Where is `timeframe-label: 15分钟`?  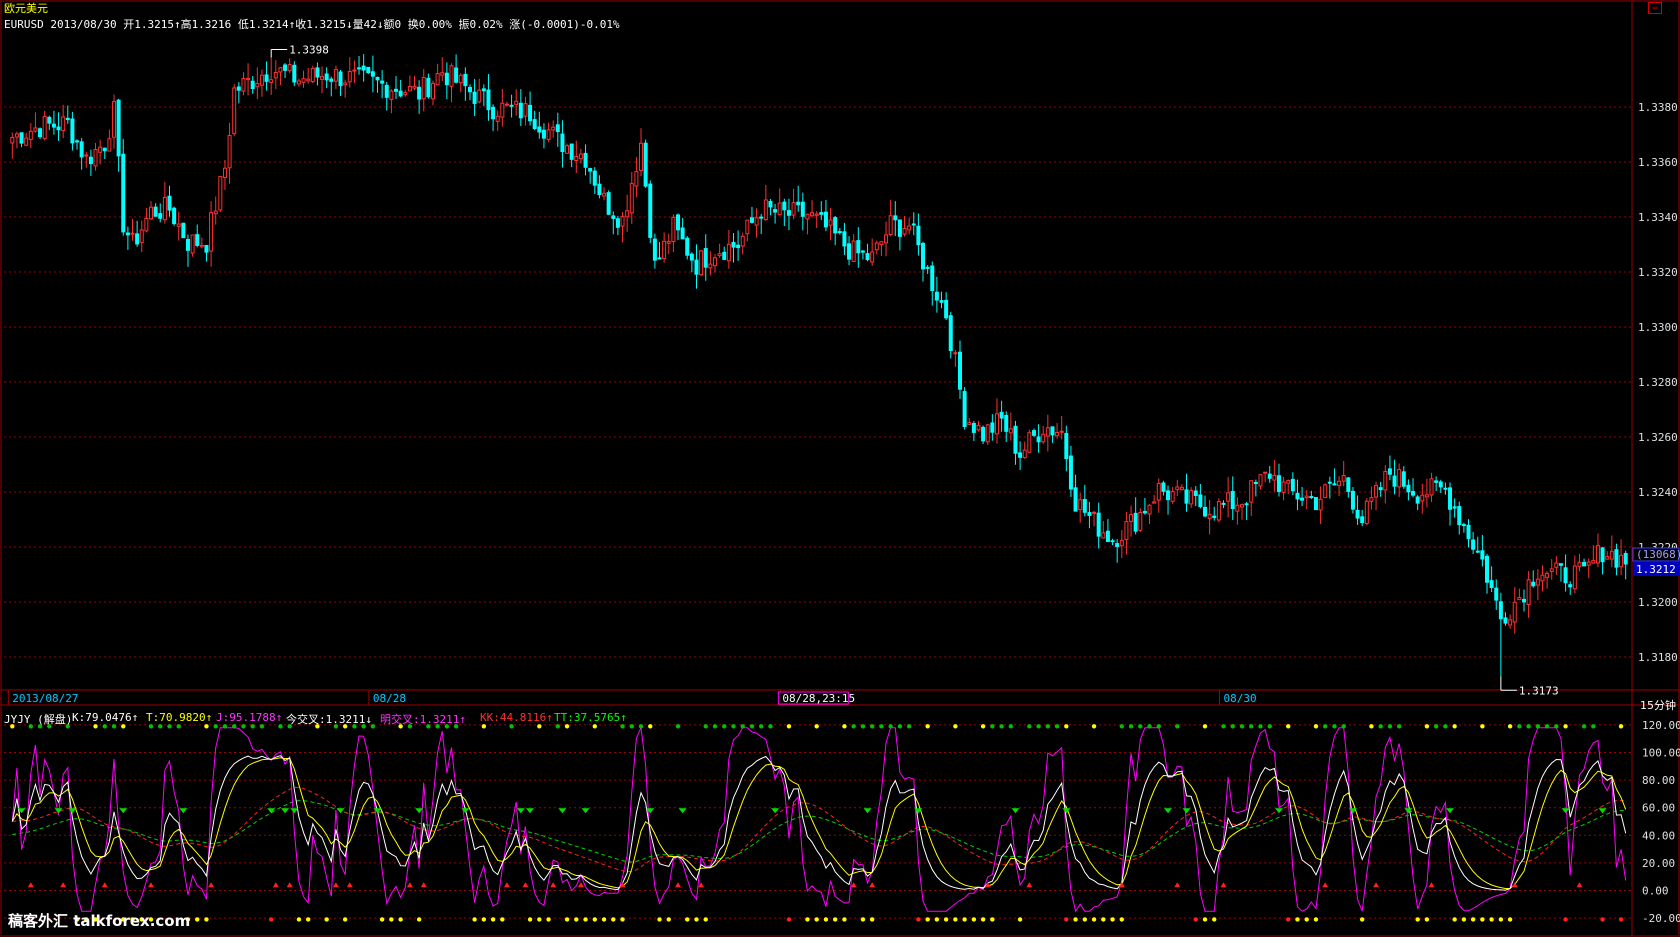
timeframe-label: 15分钟 is located at coordinates (1658, 705).